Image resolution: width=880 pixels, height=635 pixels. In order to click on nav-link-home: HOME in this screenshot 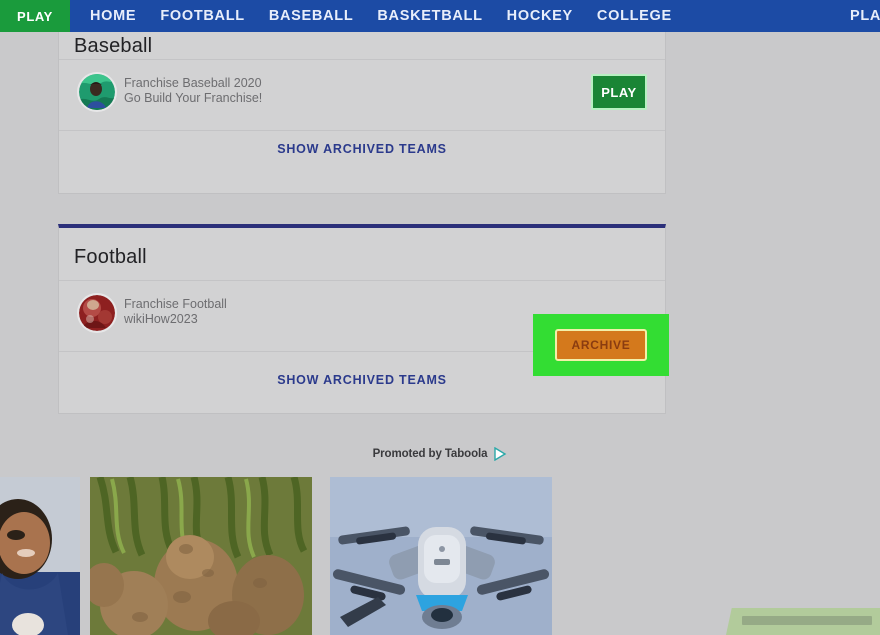, I will do `click(113, 16)`.